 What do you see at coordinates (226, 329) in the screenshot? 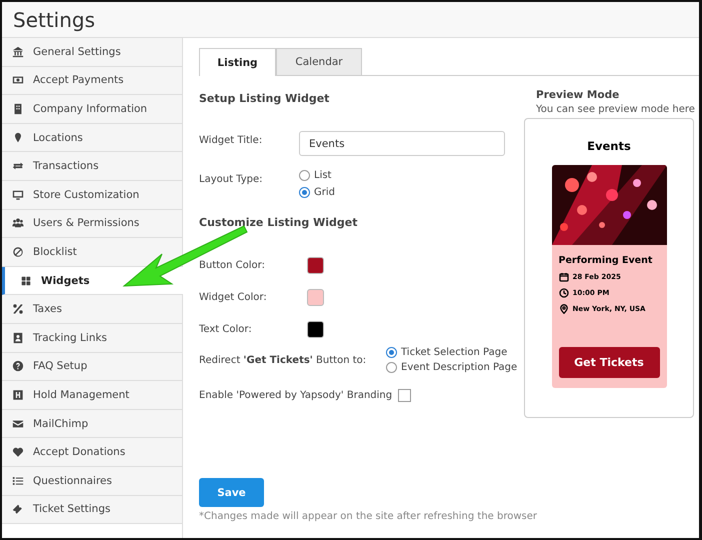
I see `field-label: Text Color:` at bounding box center [226, 329].